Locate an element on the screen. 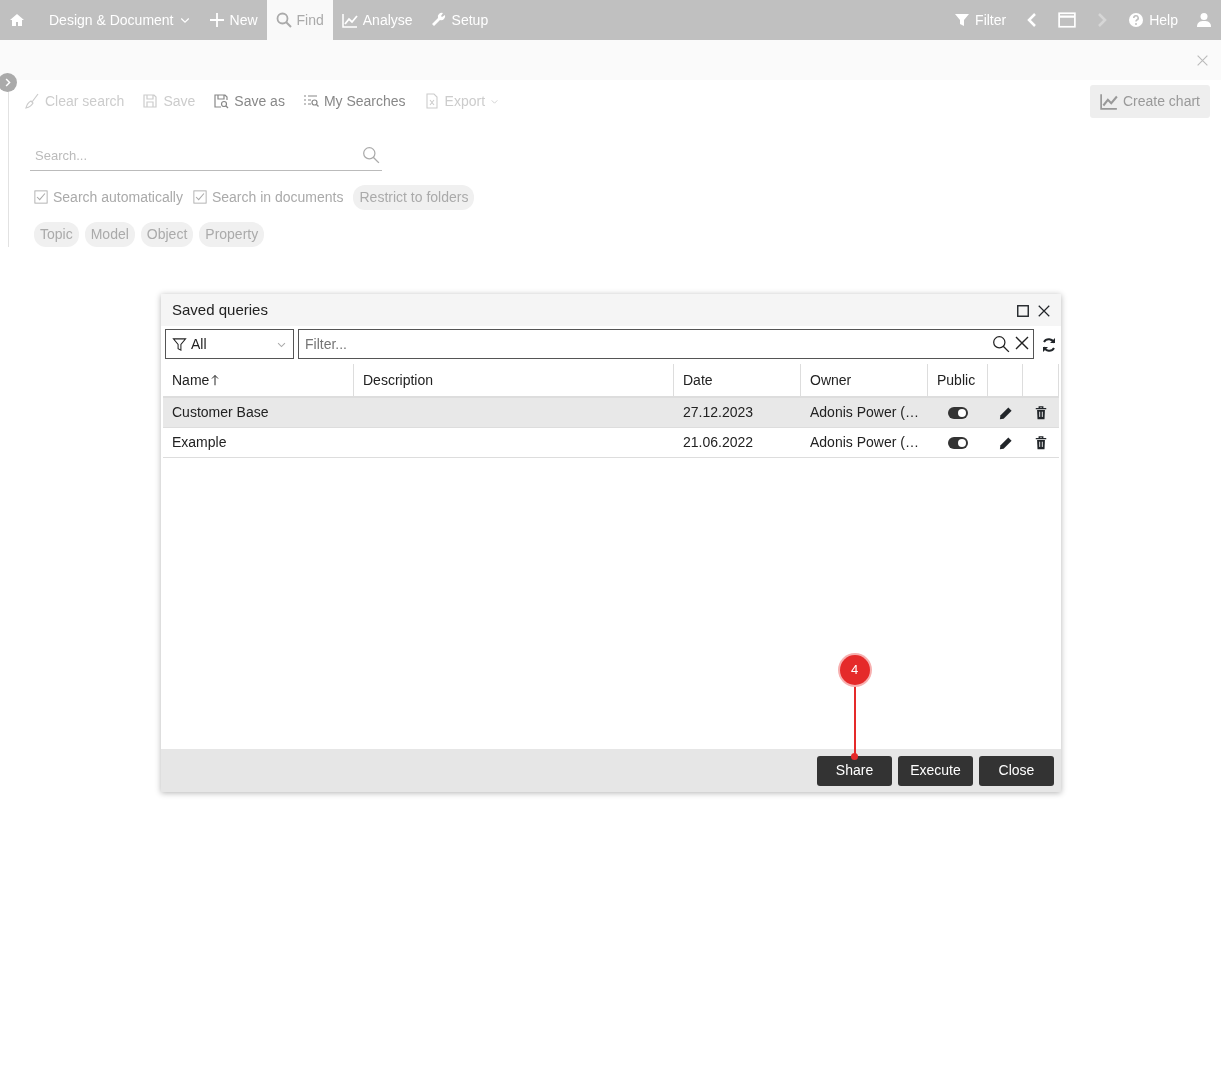 Image resolution: width=1221 pixels, height=1084 pixels. dialog-button: Execute is located at coordinates (935, 770).